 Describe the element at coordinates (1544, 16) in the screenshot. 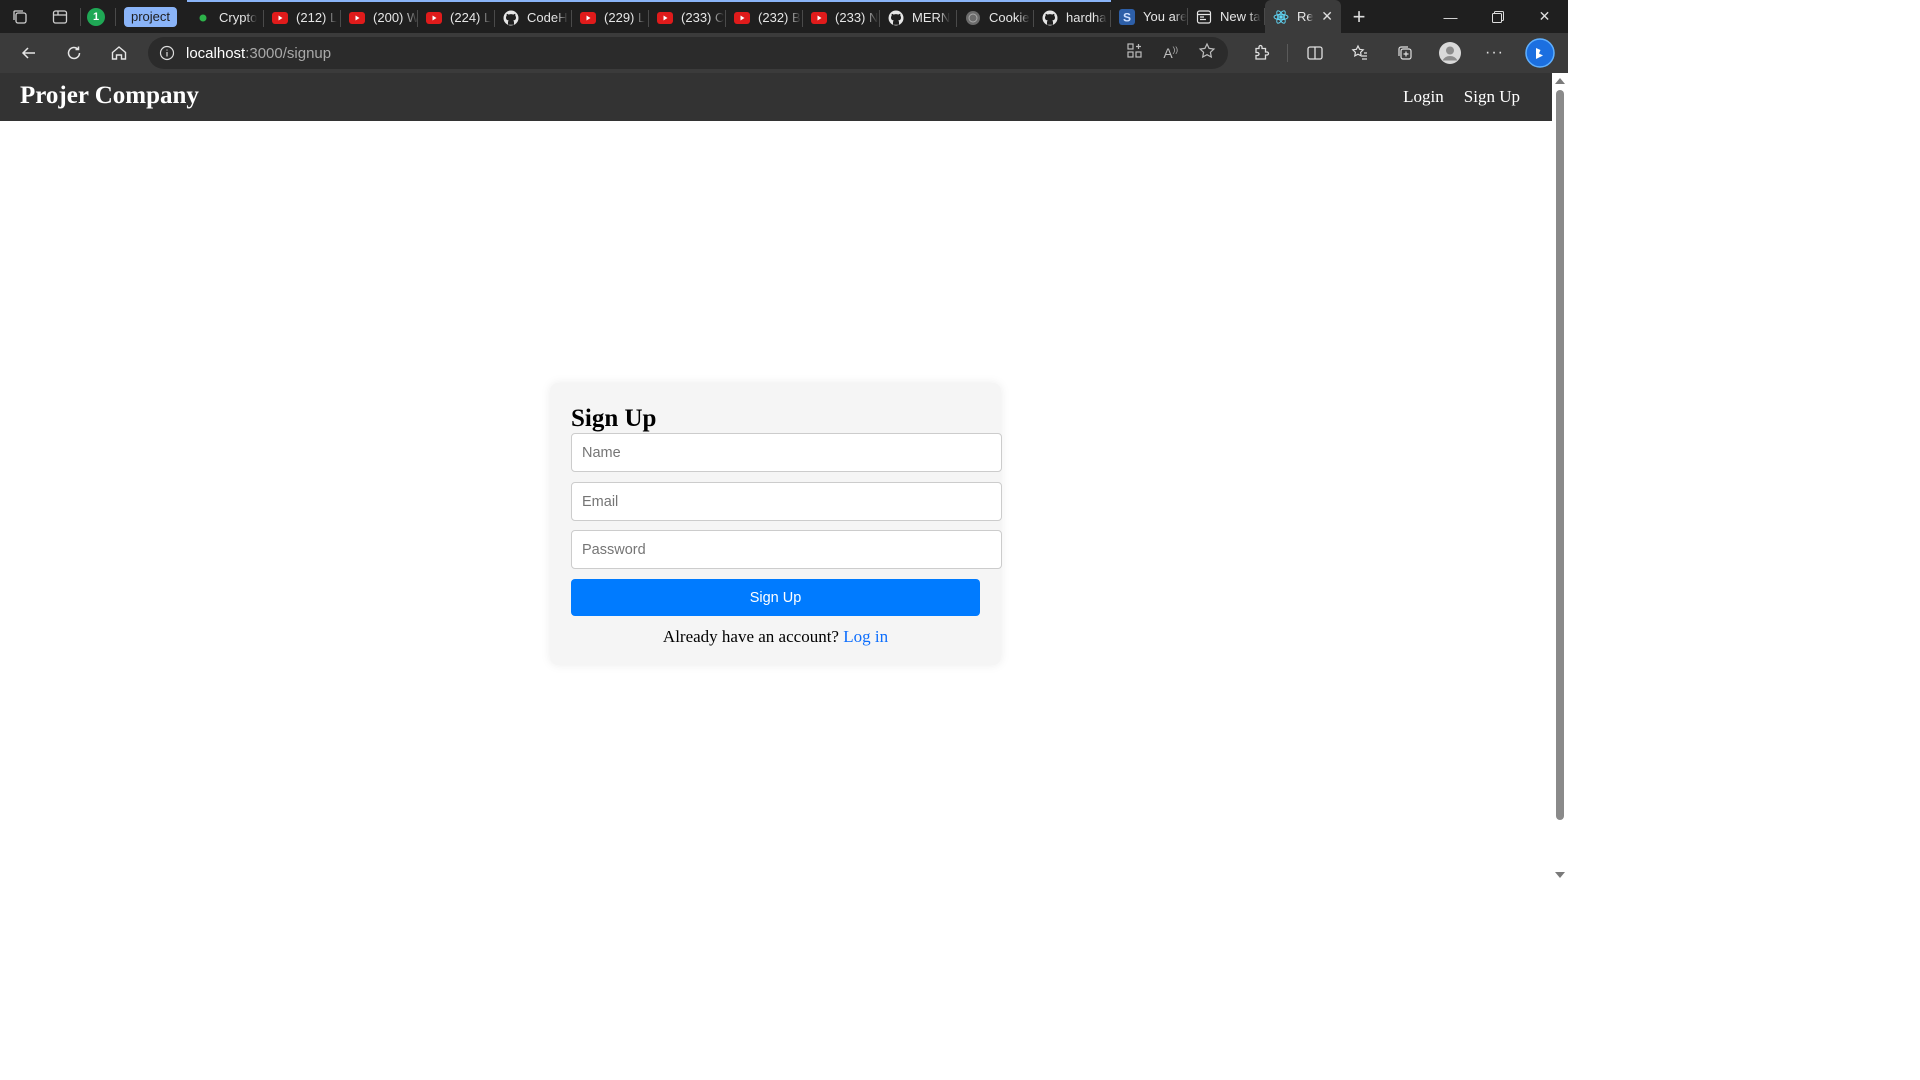

I see `close-window-icon: ✕` at that location.